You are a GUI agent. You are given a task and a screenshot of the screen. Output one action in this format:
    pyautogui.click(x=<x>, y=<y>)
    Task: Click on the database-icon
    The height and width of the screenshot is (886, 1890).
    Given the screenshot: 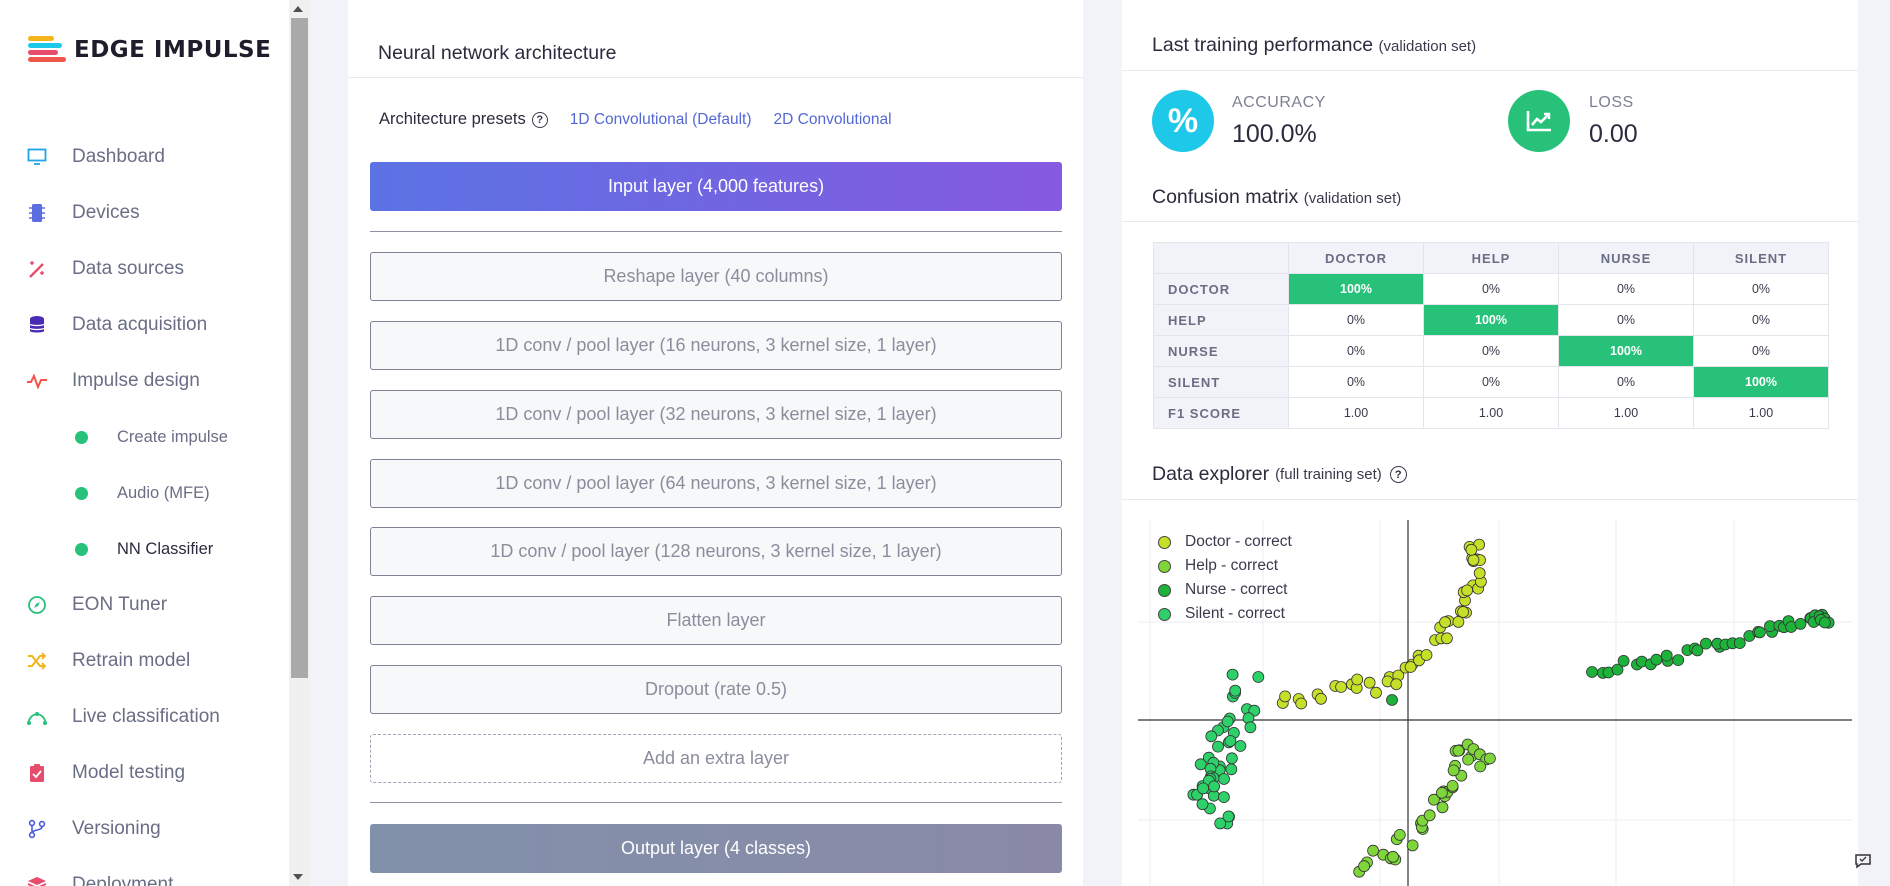 What is the action you would take?
    pyautogui.click(x=37, y=325)
    